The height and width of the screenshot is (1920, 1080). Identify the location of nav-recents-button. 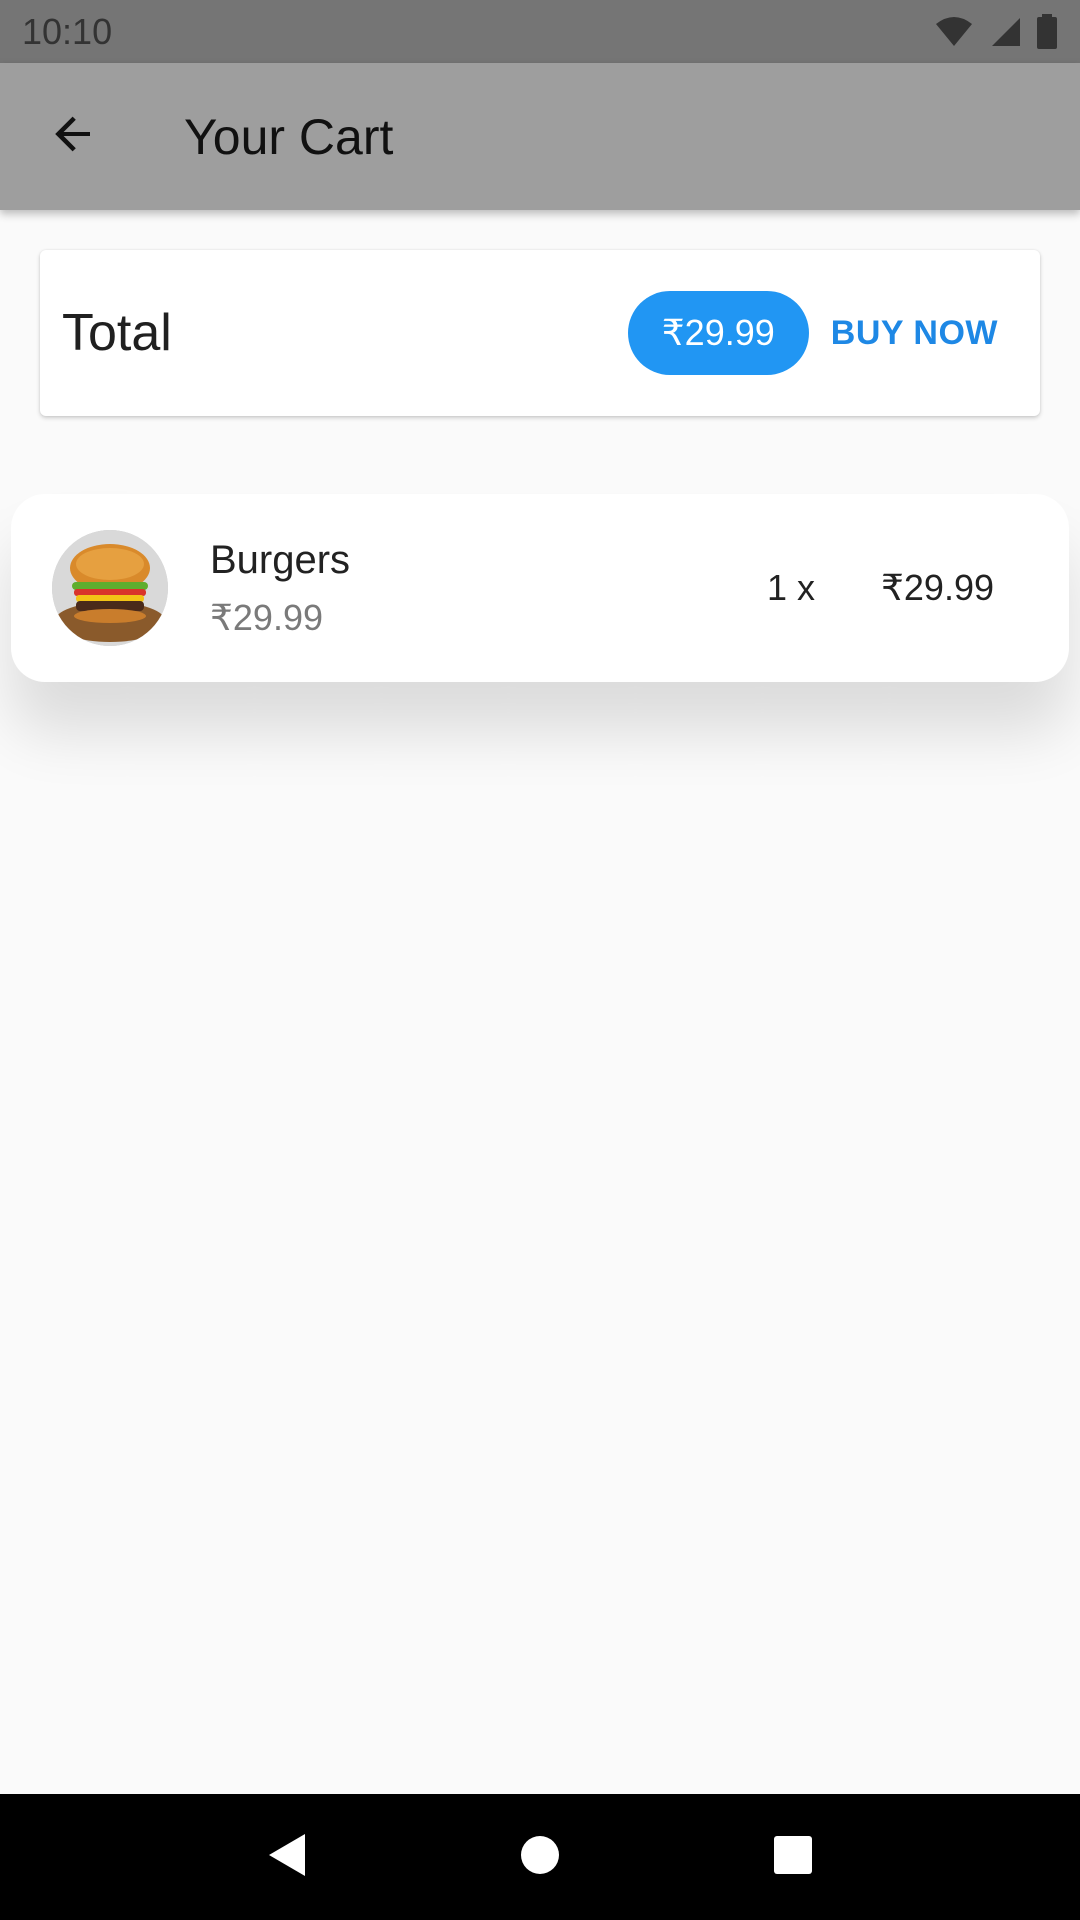
(793, 1857).